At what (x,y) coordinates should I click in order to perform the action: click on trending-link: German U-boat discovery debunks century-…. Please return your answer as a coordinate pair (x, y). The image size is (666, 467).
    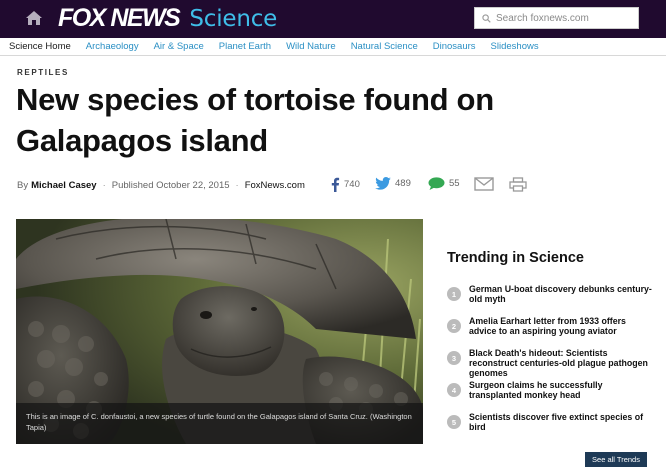
    Looking at the image, I should click on (560, 294).